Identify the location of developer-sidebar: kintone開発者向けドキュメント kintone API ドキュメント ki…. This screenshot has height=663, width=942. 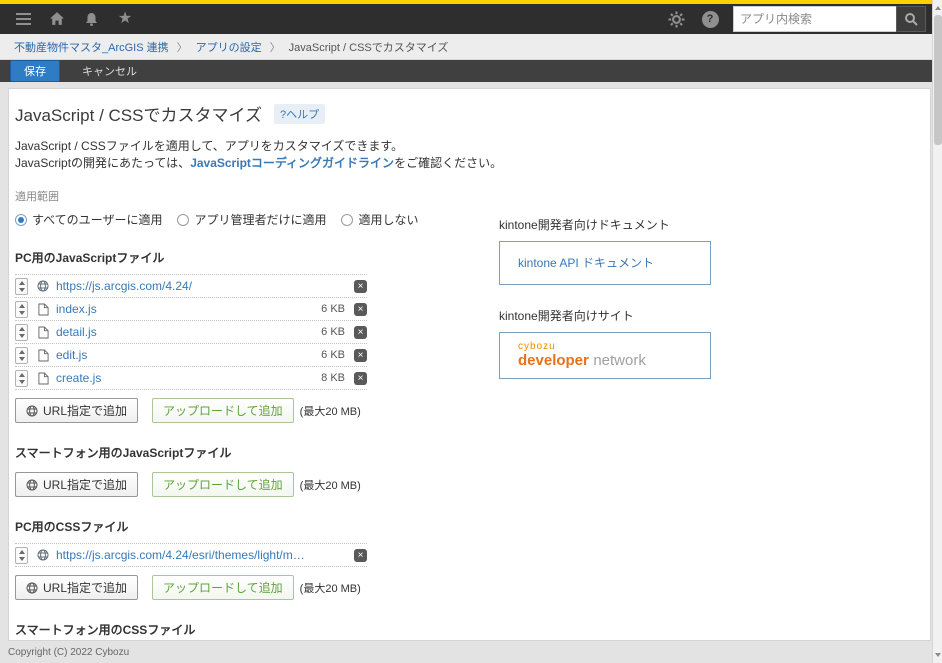
(605, 428).